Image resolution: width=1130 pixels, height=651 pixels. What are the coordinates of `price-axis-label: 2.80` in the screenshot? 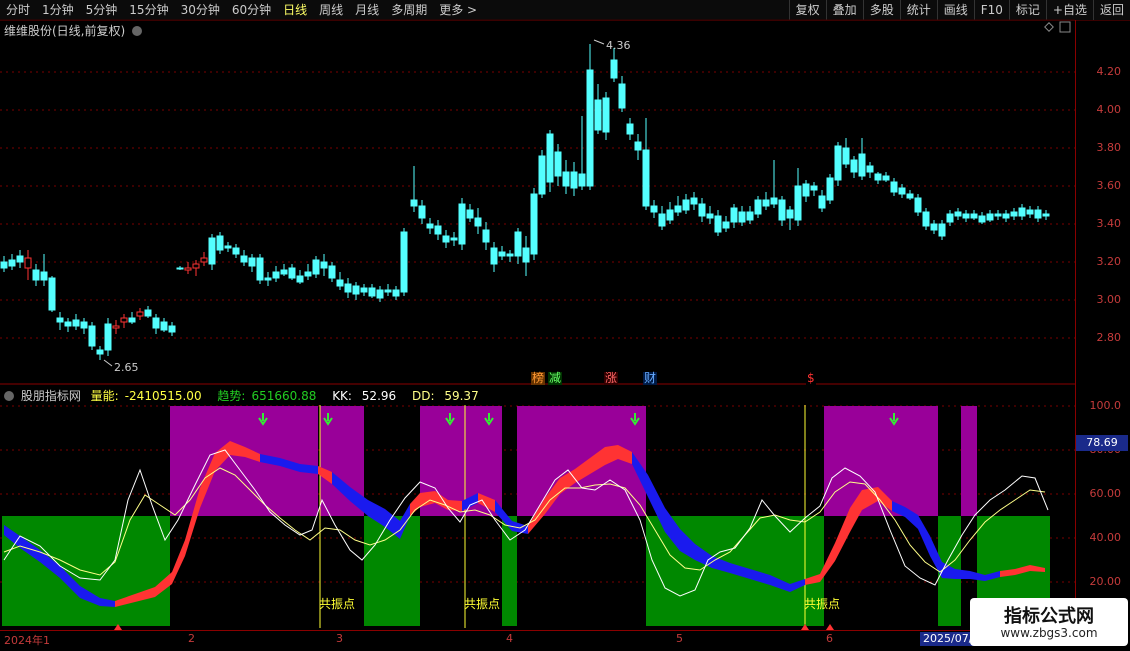 It's located at (1109, 337).